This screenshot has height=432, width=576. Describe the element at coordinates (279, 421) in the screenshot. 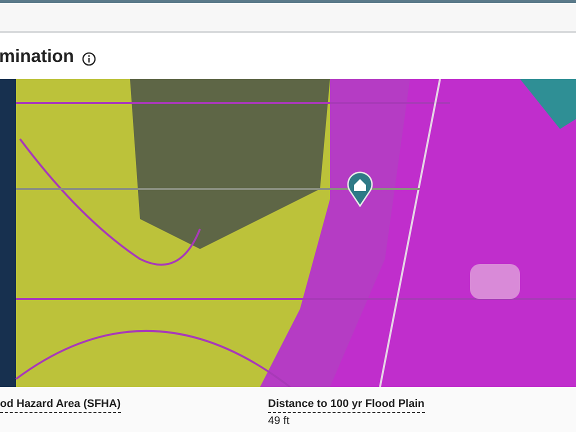

I see `field-value: 49 ft` at that location.